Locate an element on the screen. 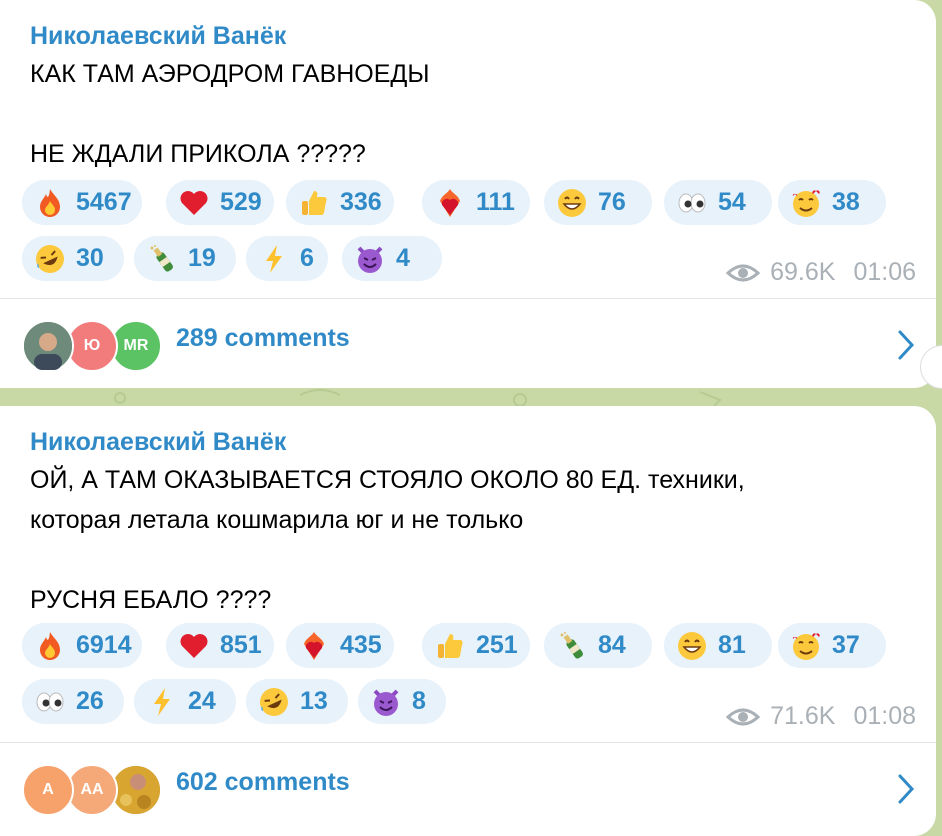  reaction-chip: 6914 is located at coordinates (82, 645).